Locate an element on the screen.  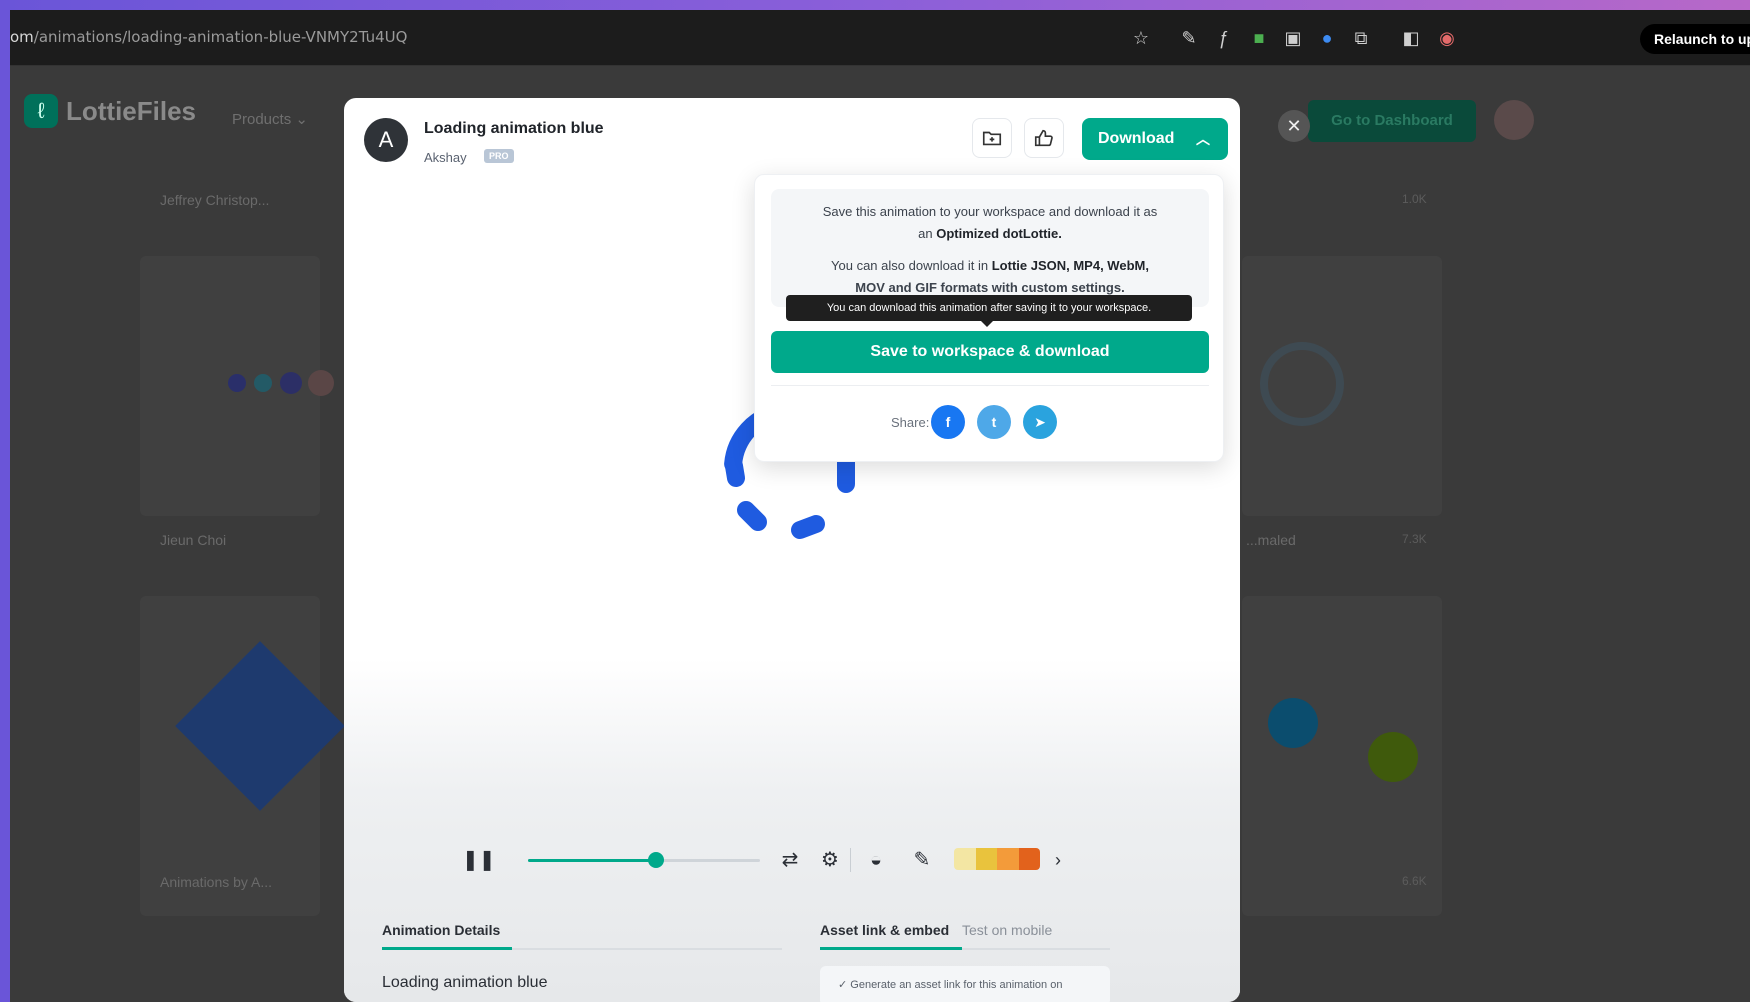
thumbs-up-icon is located at coordinates (1043, 138).